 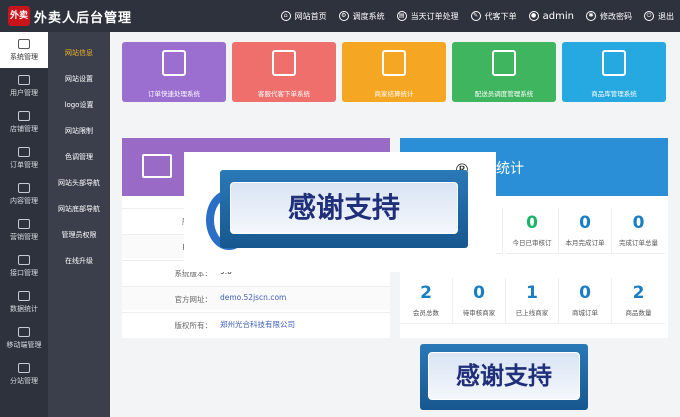 What do you see at coordinates (361, 16) in the screenshot?
I see `nav-dispatch: ⚙ 调度系统` at bounding box center [361, 16].